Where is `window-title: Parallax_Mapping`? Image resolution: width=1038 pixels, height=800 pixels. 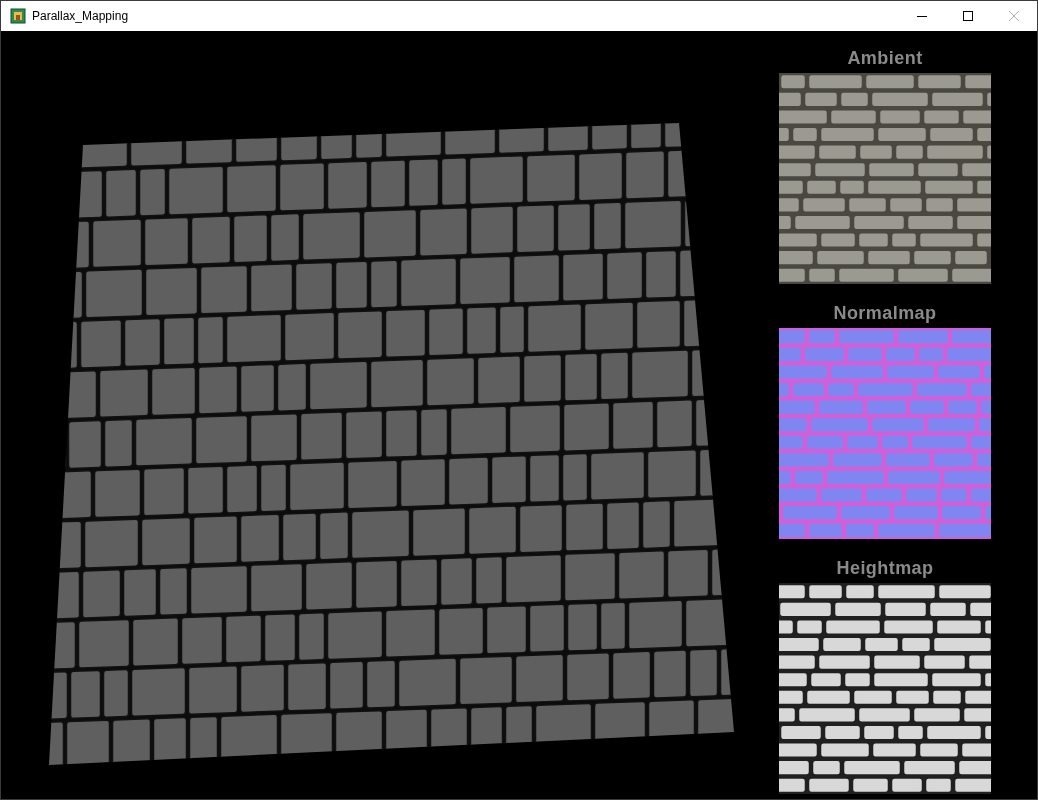
window-title: Parallax_Mapping is located at coordinates (80, 16).